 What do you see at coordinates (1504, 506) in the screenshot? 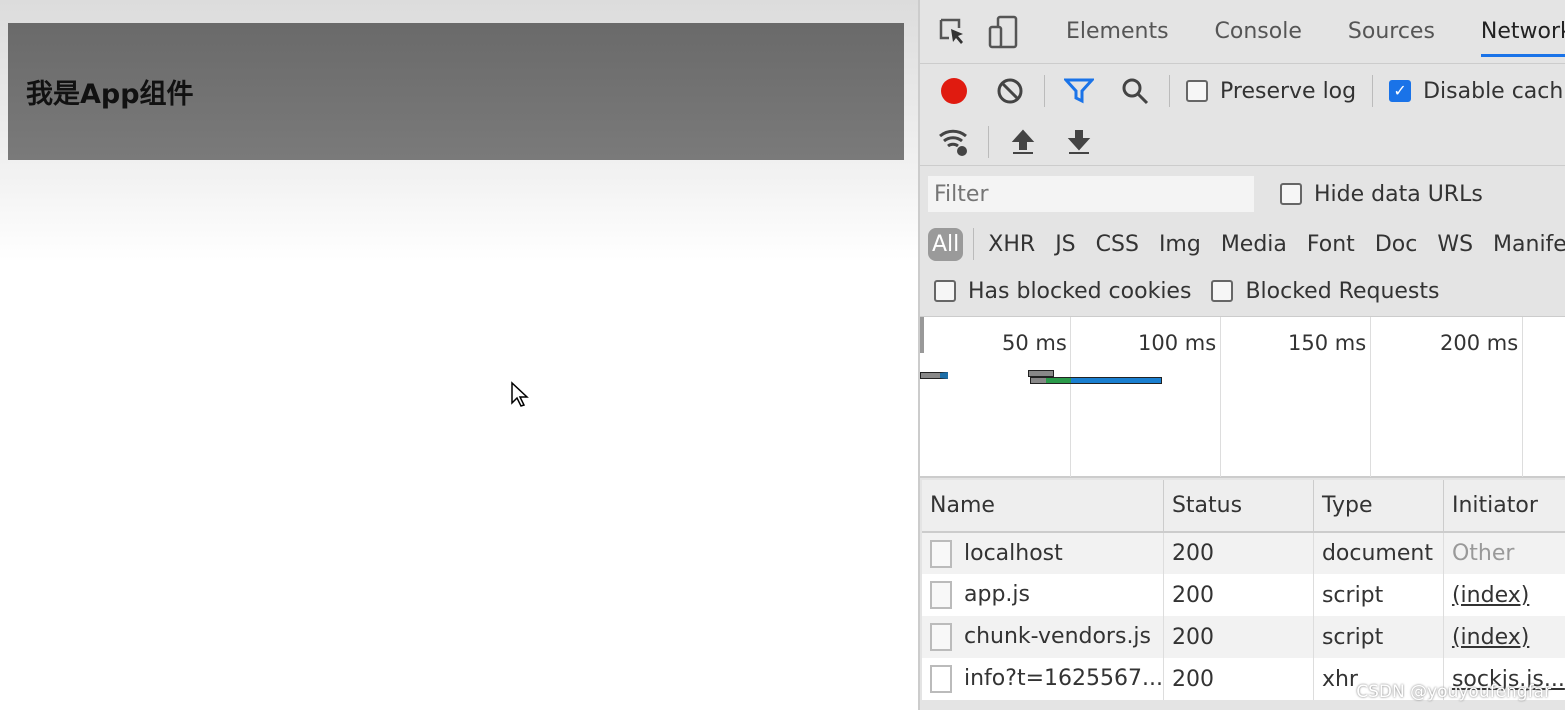
I see `column-initiator: Initiator` at bounding box center [1504, 506].